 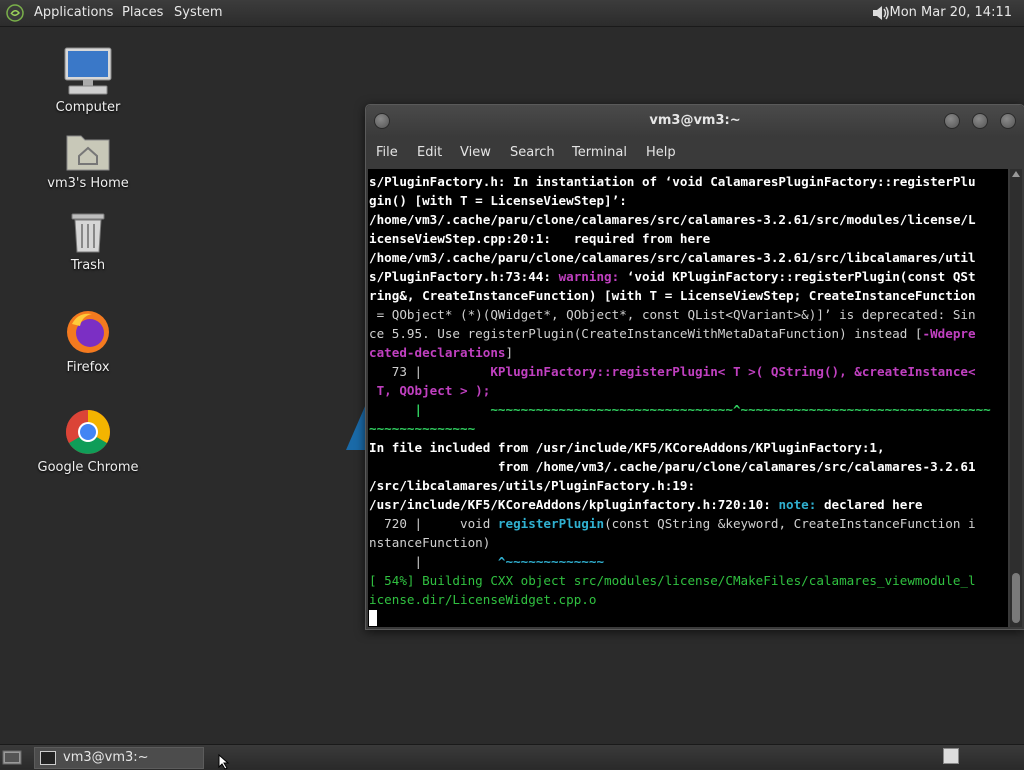 I want to click on scroll-up-icon, so click(x=1016, y=174).